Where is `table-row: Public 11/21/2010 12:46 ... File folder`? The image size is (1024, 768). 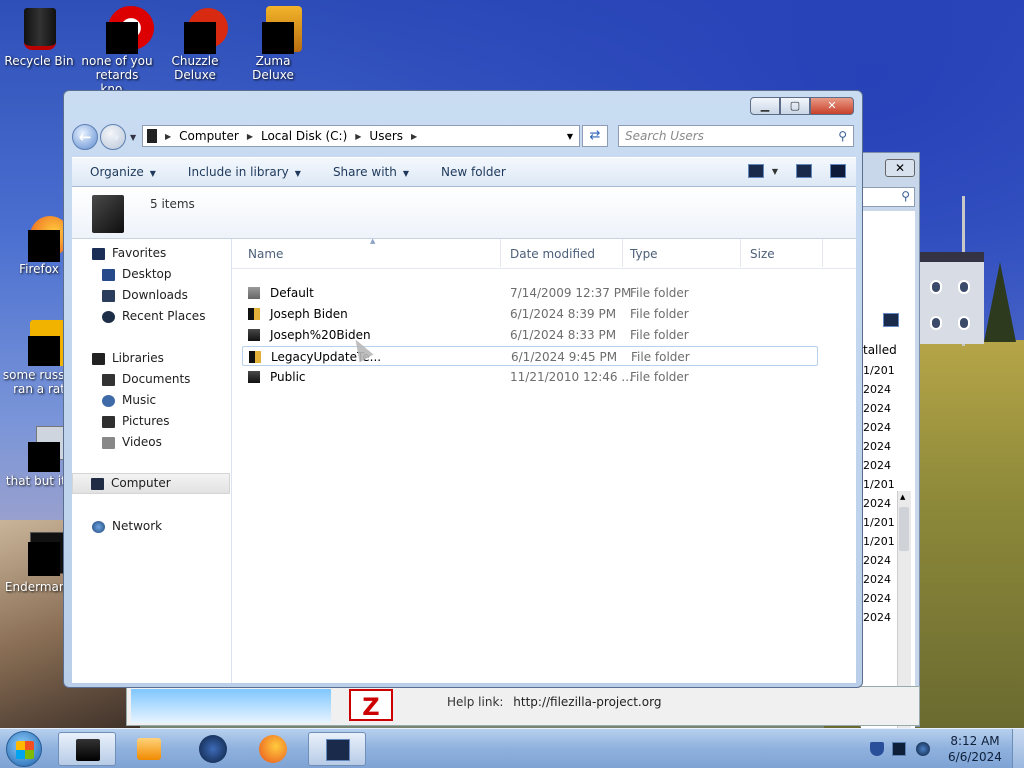
table-row: Public 11/21/2010 12:46 ... File folder is located at coordinates (530, 377).